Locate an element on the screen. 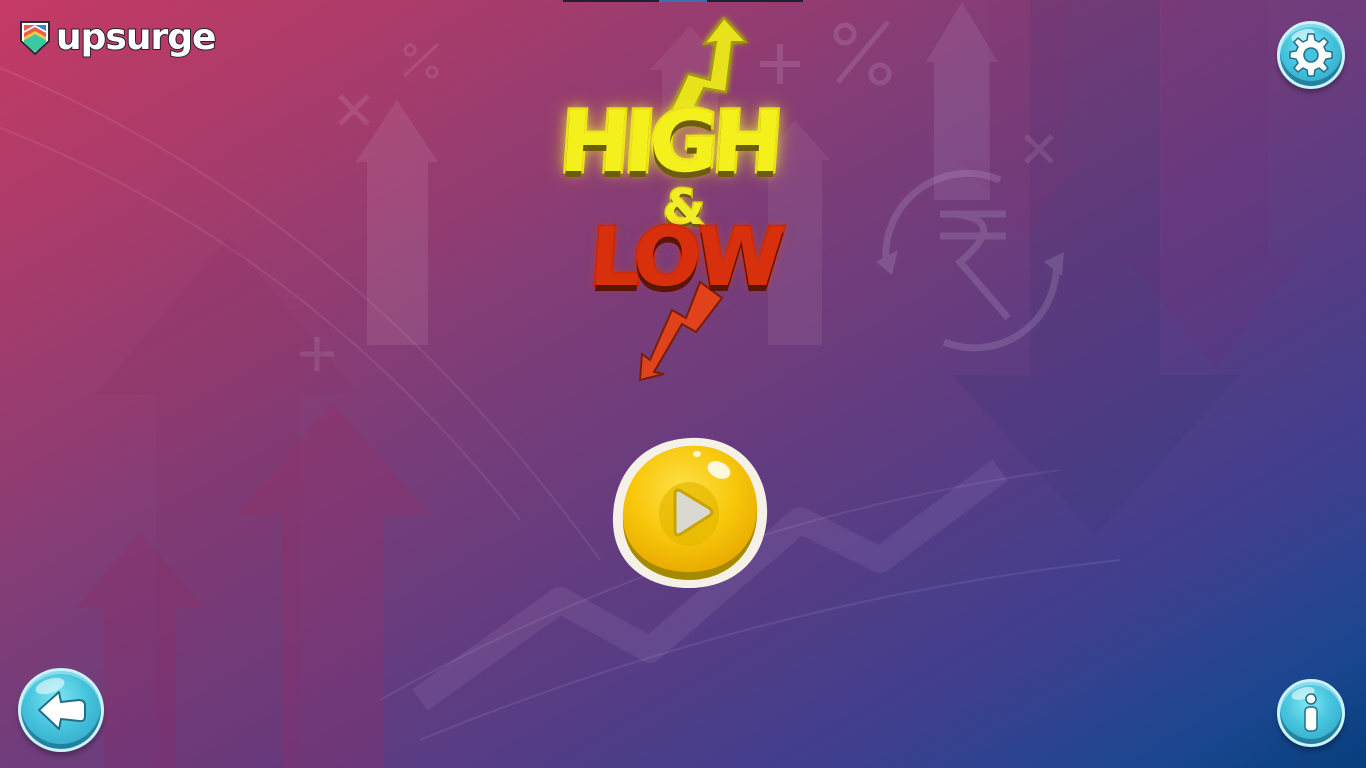 The height and width of the screenshot is (768, 1366). chevron-shield-icon is located at coordinates (35, 38).